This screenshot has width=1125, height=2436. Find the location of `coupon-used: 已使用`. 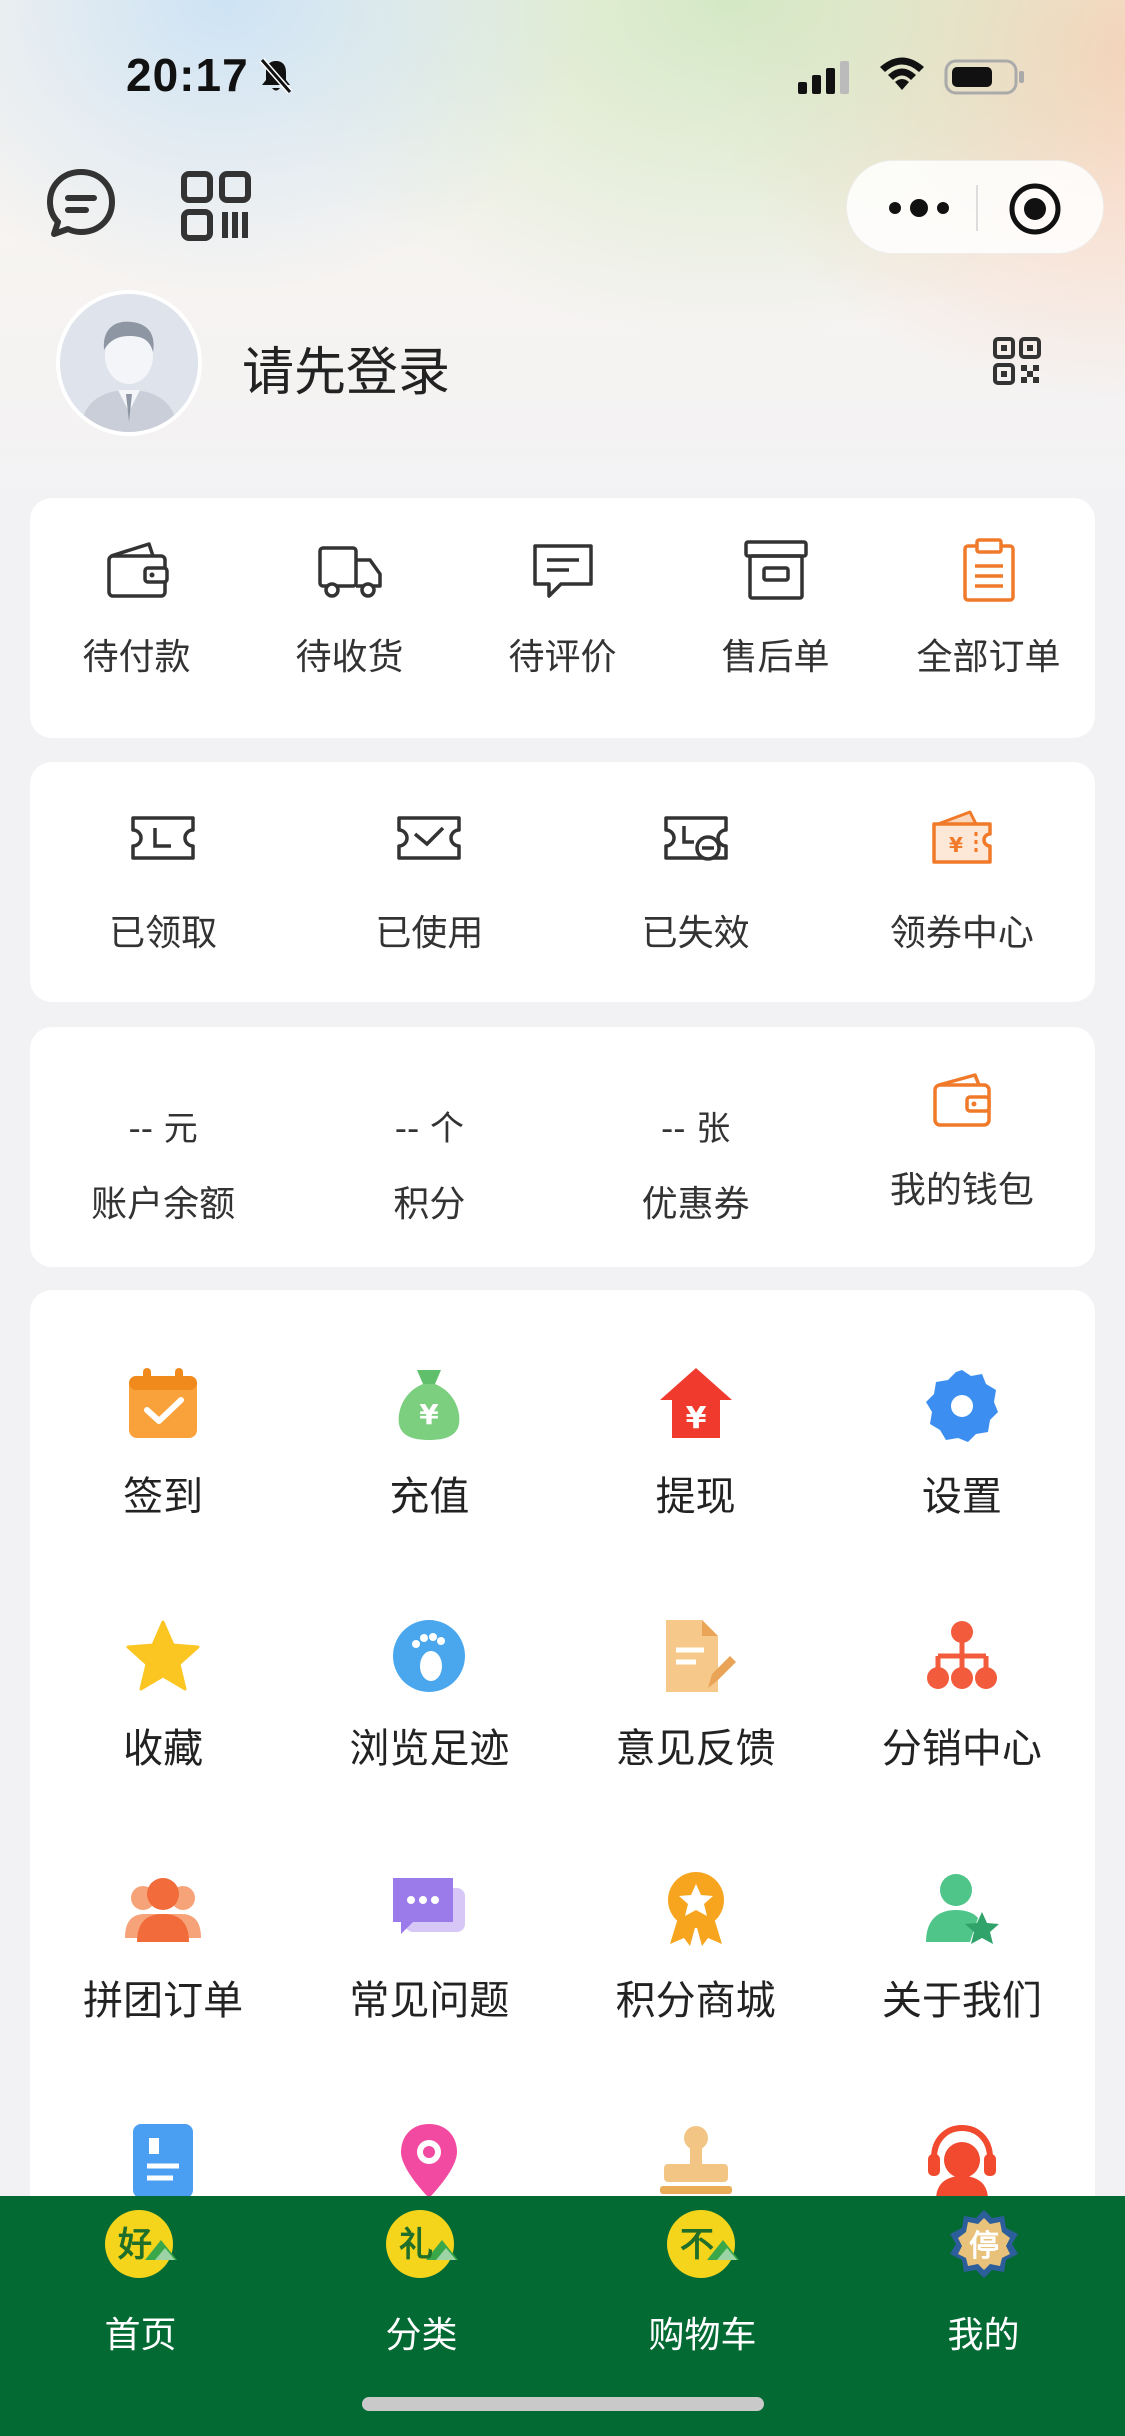

coupon-used: 已使用 is located at coordinates (429, 882).